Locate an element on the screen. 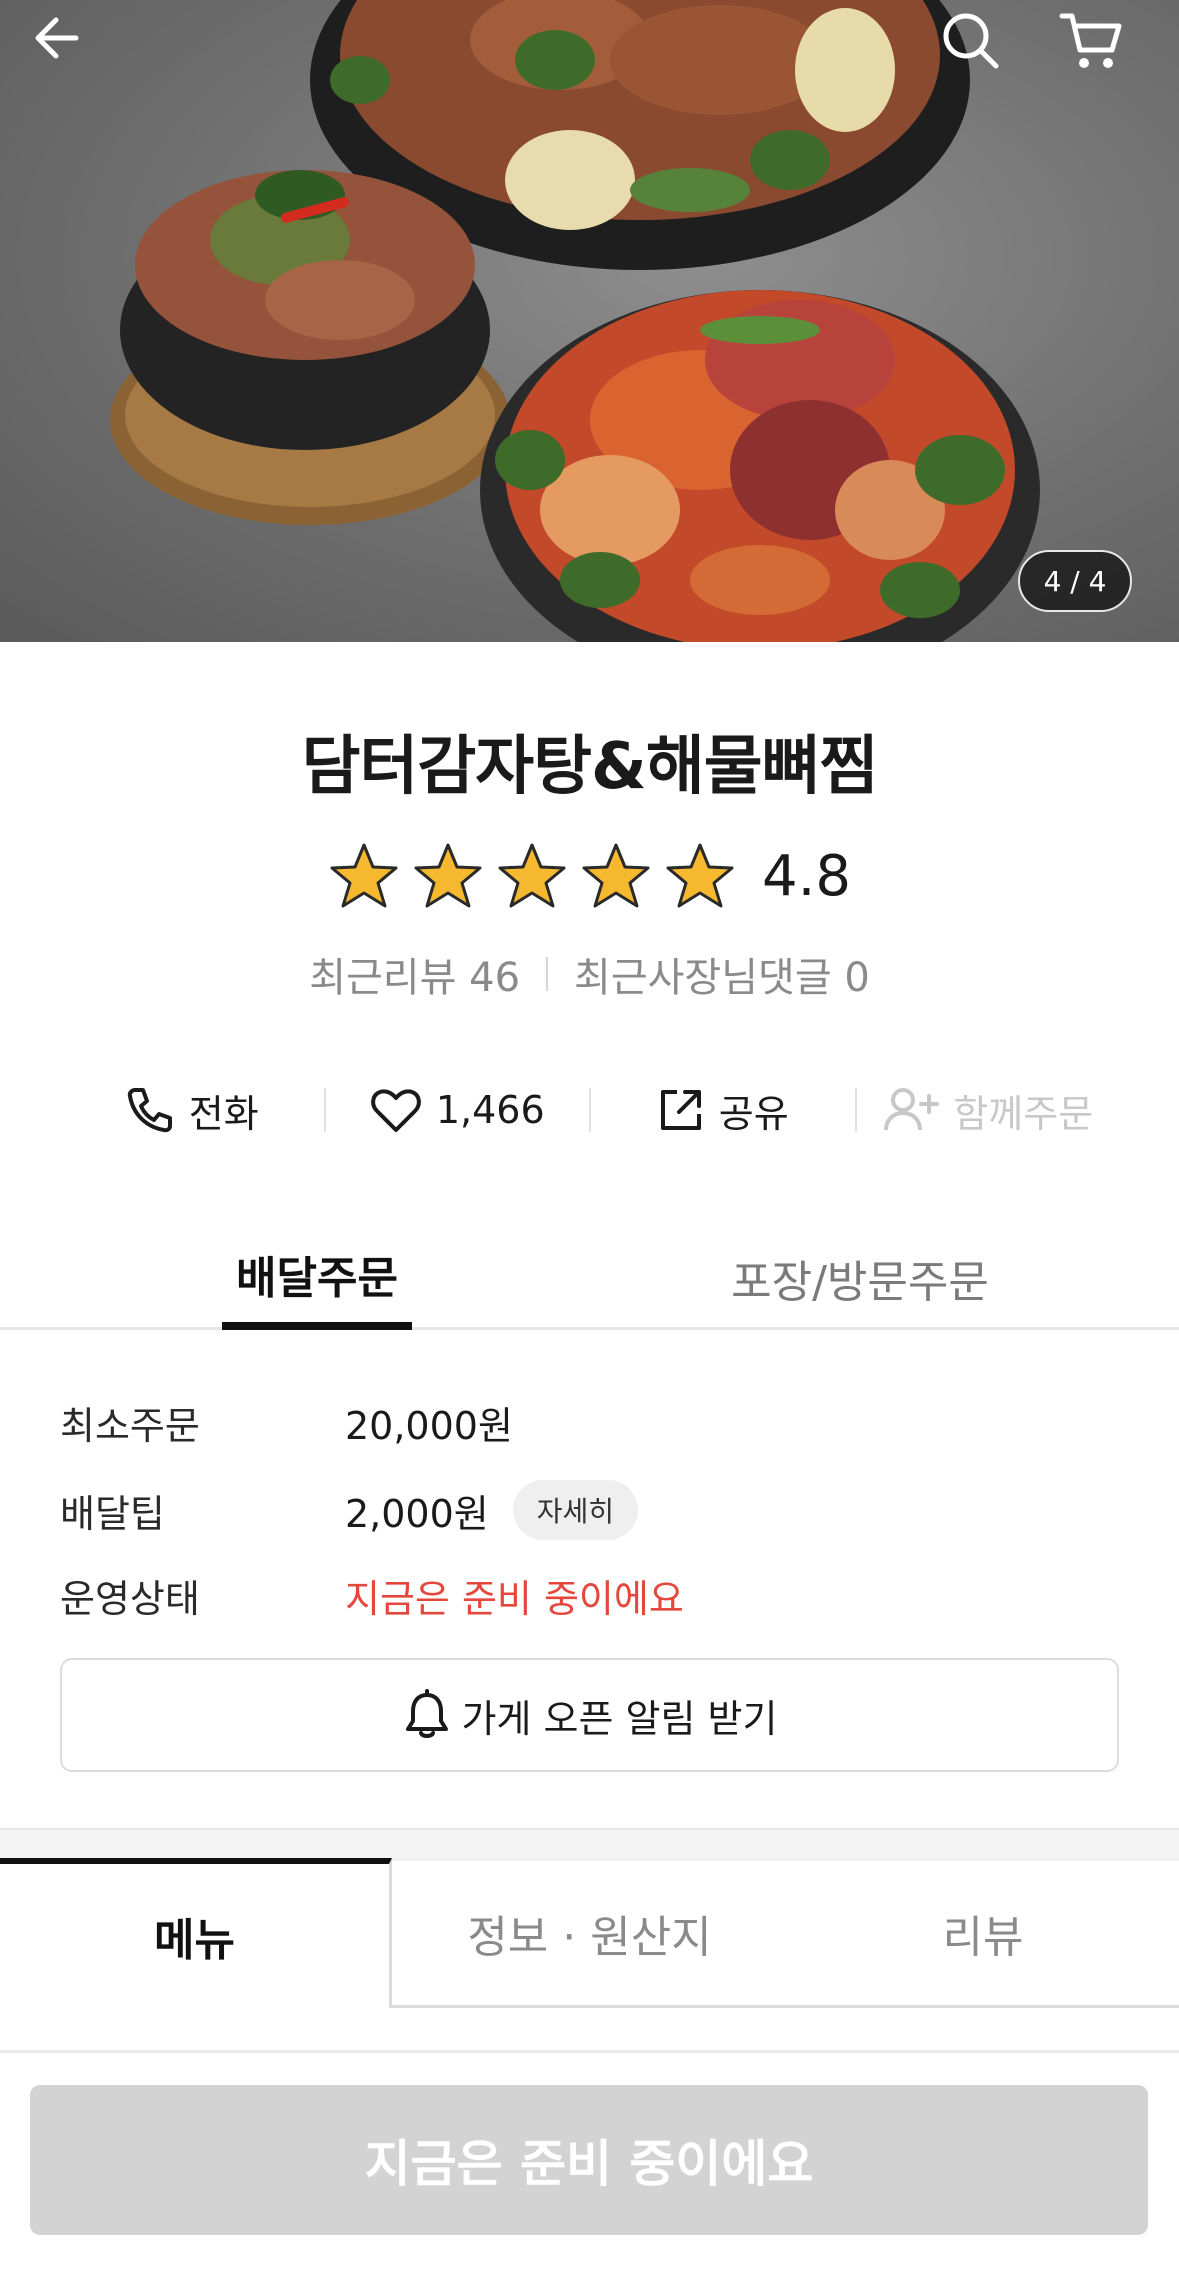 The image size is (1179, 2286). group-order-label: 함께주문 is located at coordinates (1023, 1113).